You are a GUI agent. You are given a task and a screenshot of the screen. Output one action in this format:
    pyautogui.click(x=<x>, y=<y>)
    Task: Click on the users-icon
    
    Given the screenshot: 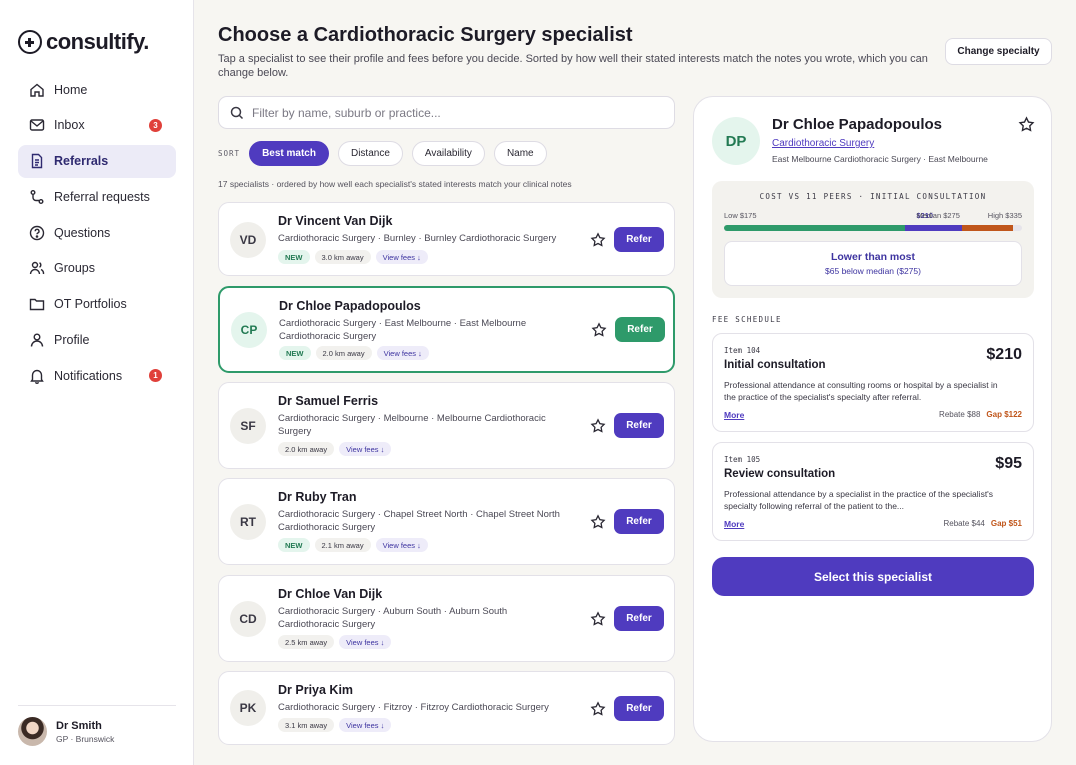 What is the action you would take?
    pyautogui.click(x=37, y=268)
    